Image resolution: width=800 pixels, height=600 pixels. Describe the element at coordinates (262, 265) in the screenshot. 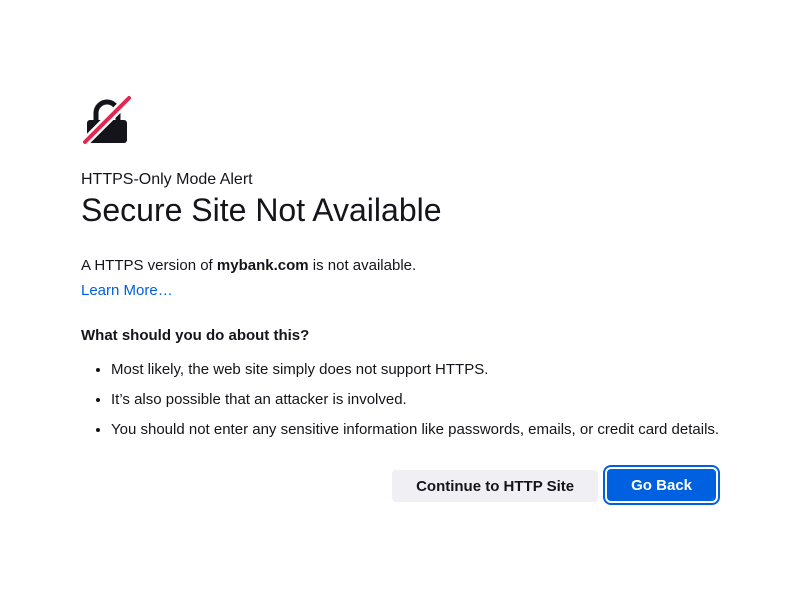

I see `site-domain: mybank.com` at that location.